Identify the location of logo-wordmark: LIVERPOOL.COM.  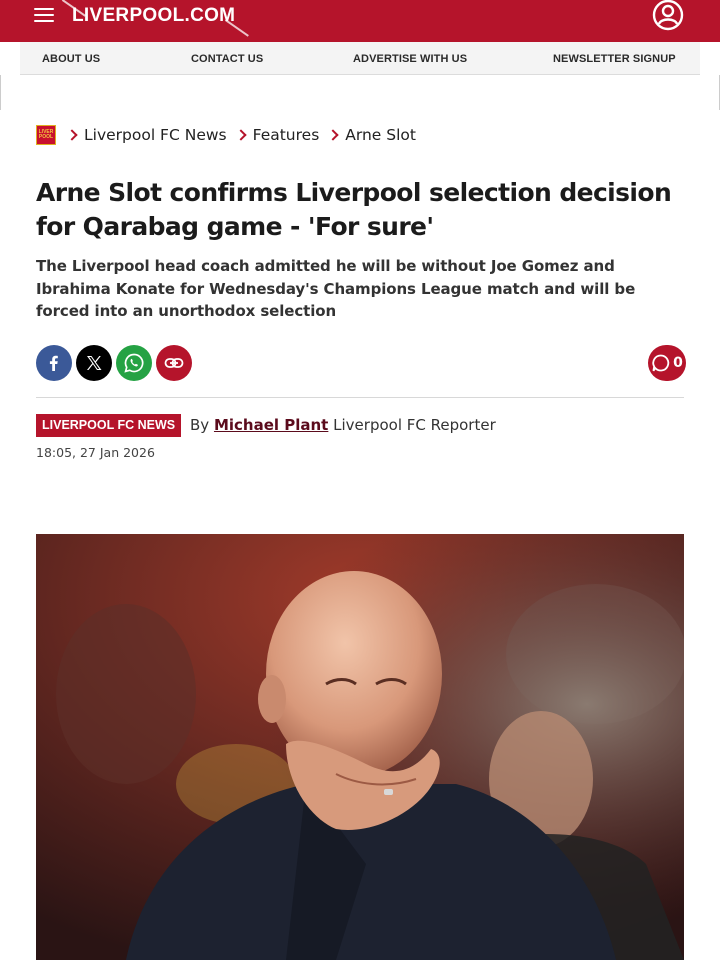
(154, 15).